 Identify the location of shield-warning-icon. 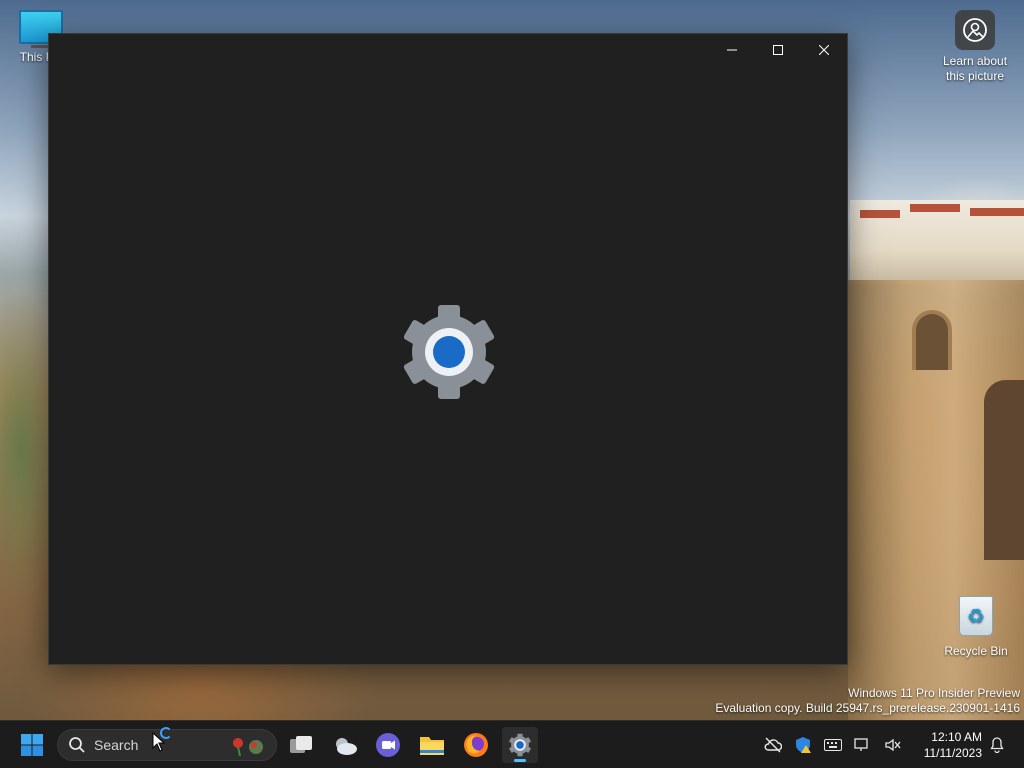
(803, 745).